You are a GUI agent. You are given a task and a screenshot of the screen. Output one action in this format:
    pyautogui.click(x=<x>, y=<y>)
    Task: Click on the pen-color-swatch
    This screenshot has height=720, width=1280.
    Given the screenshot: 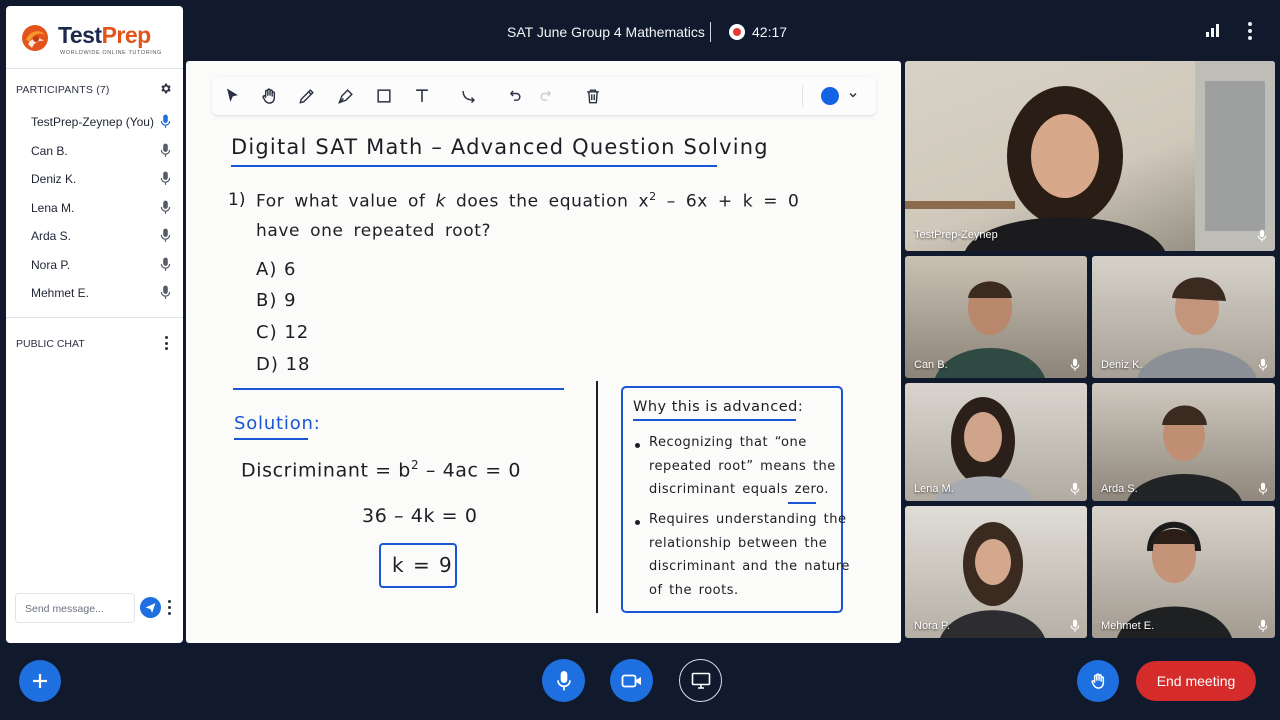 What is the action you would take?
    pyautogui.click(x=830, y=96)
    